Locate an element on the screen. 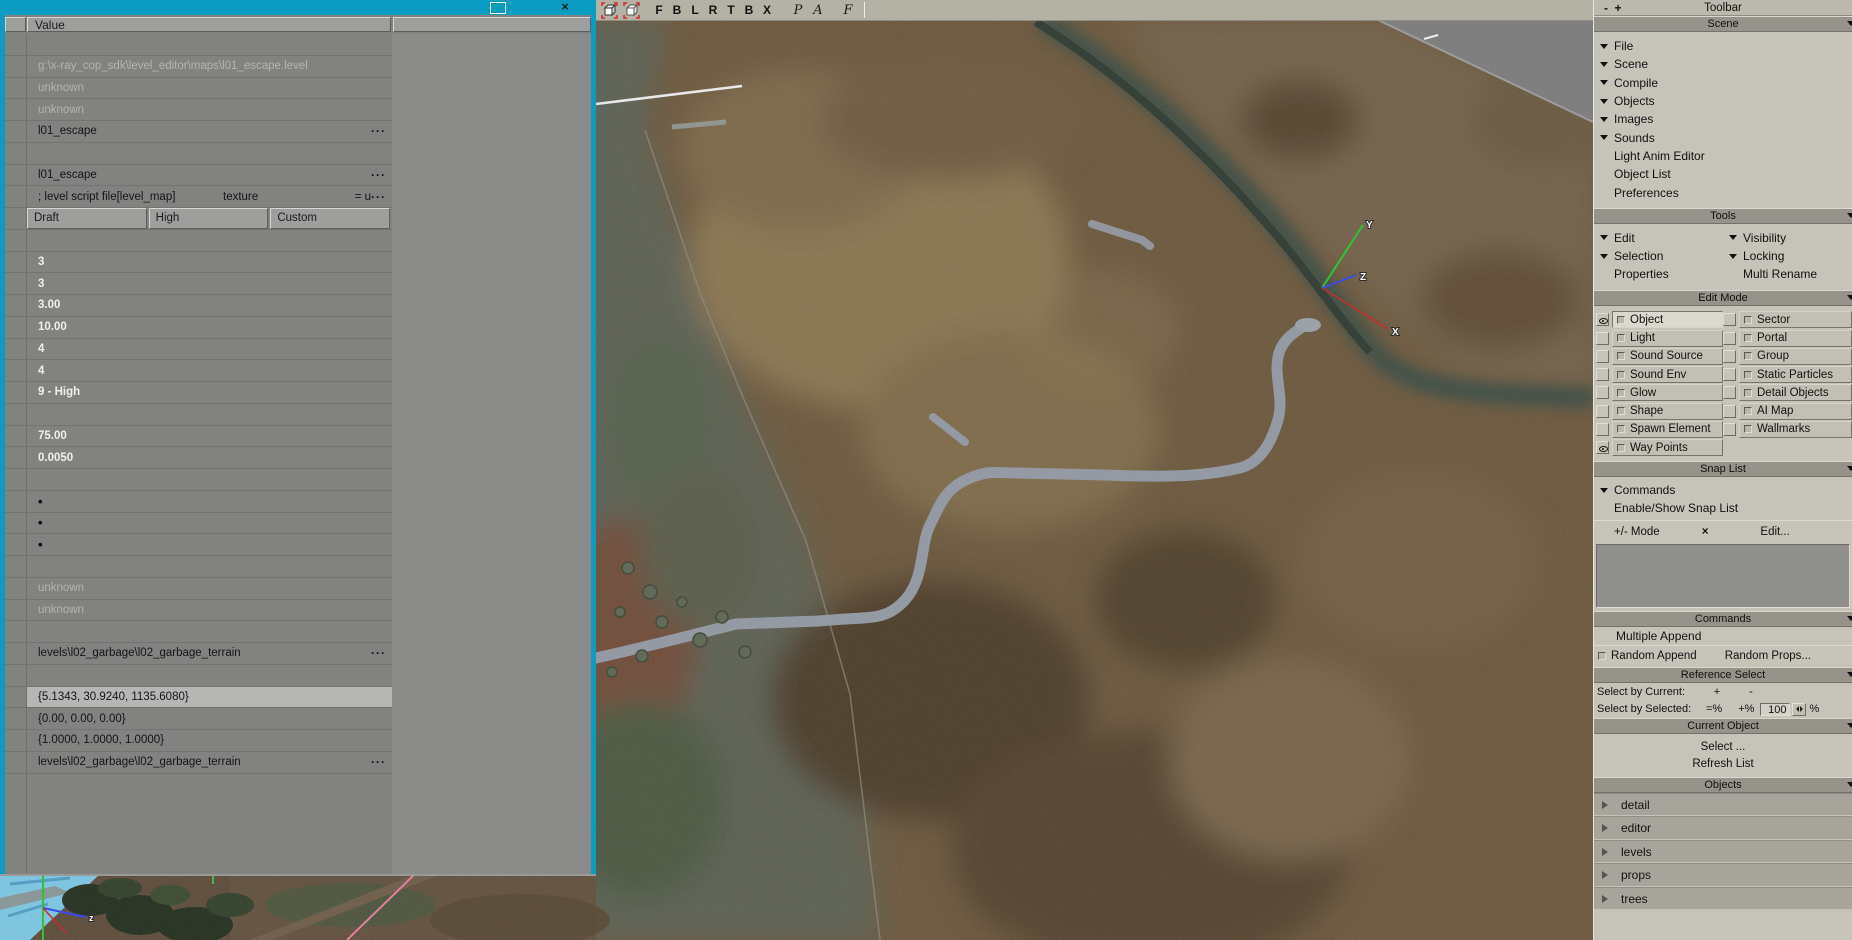 The height and width of the screenshot is (940, 1852). tree-item: props is located at coordinates (1723, 875).